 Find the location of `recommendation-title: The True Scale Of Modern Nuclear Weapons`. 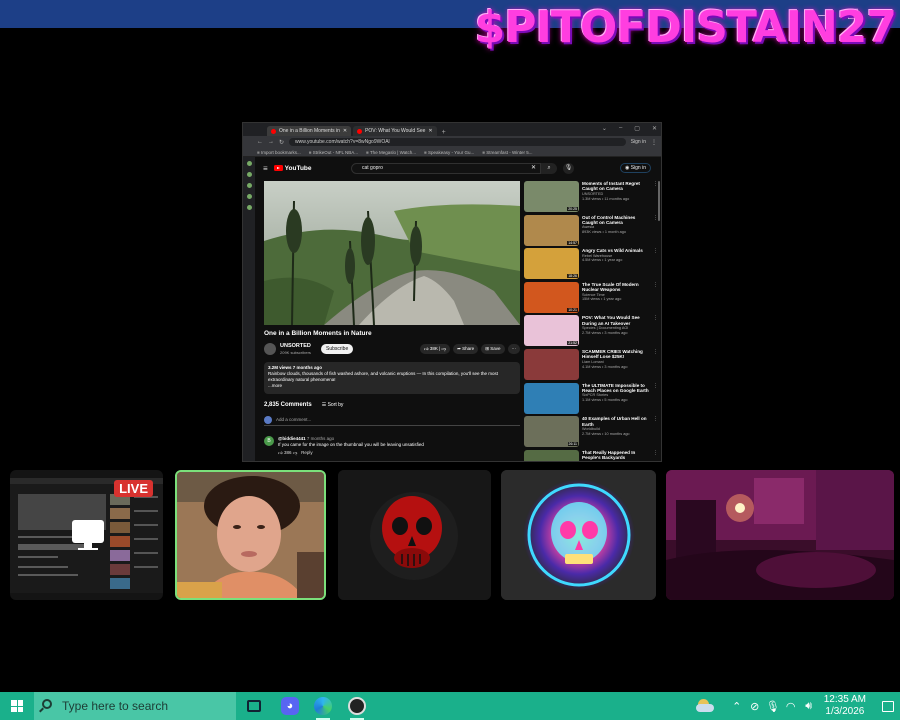

recommendation-title: The True Scale Of Modern Nuclear Weapons is located at coordinates (617, 287).